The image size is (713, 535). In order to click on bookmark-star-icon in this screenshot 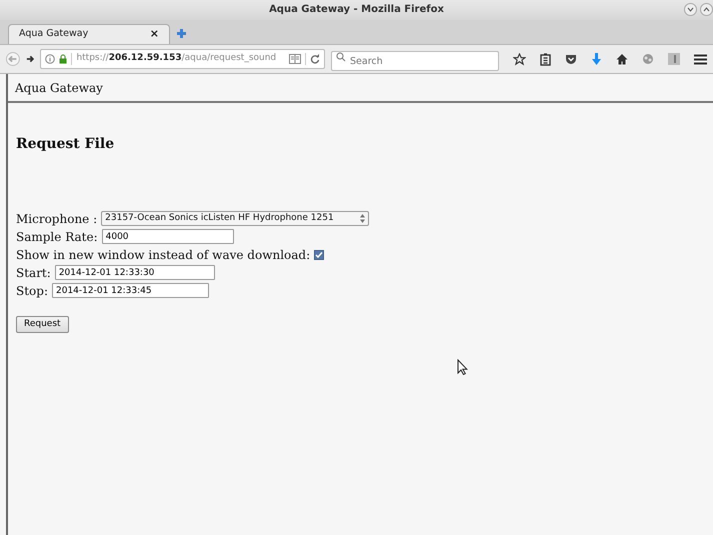, I will do `click(519, 59)`.